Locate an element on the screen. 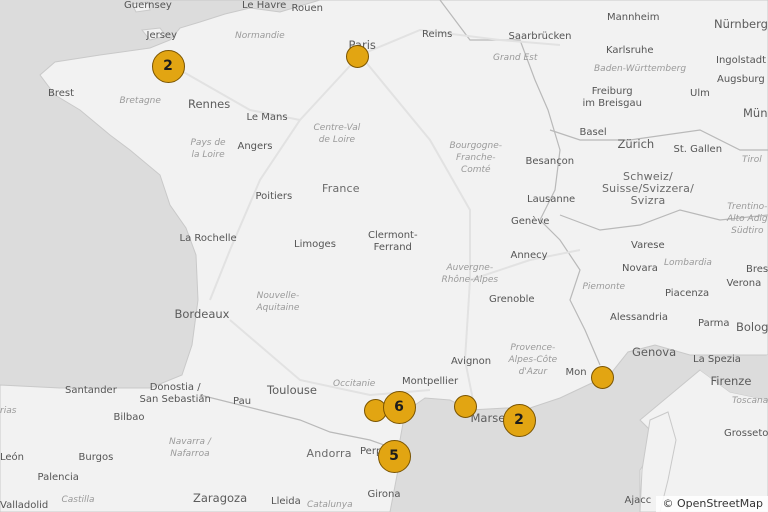 Image resolution: width=768 pixels, height=512 pixels. label-annecy: Annecy is located at coordinates (529, 255).